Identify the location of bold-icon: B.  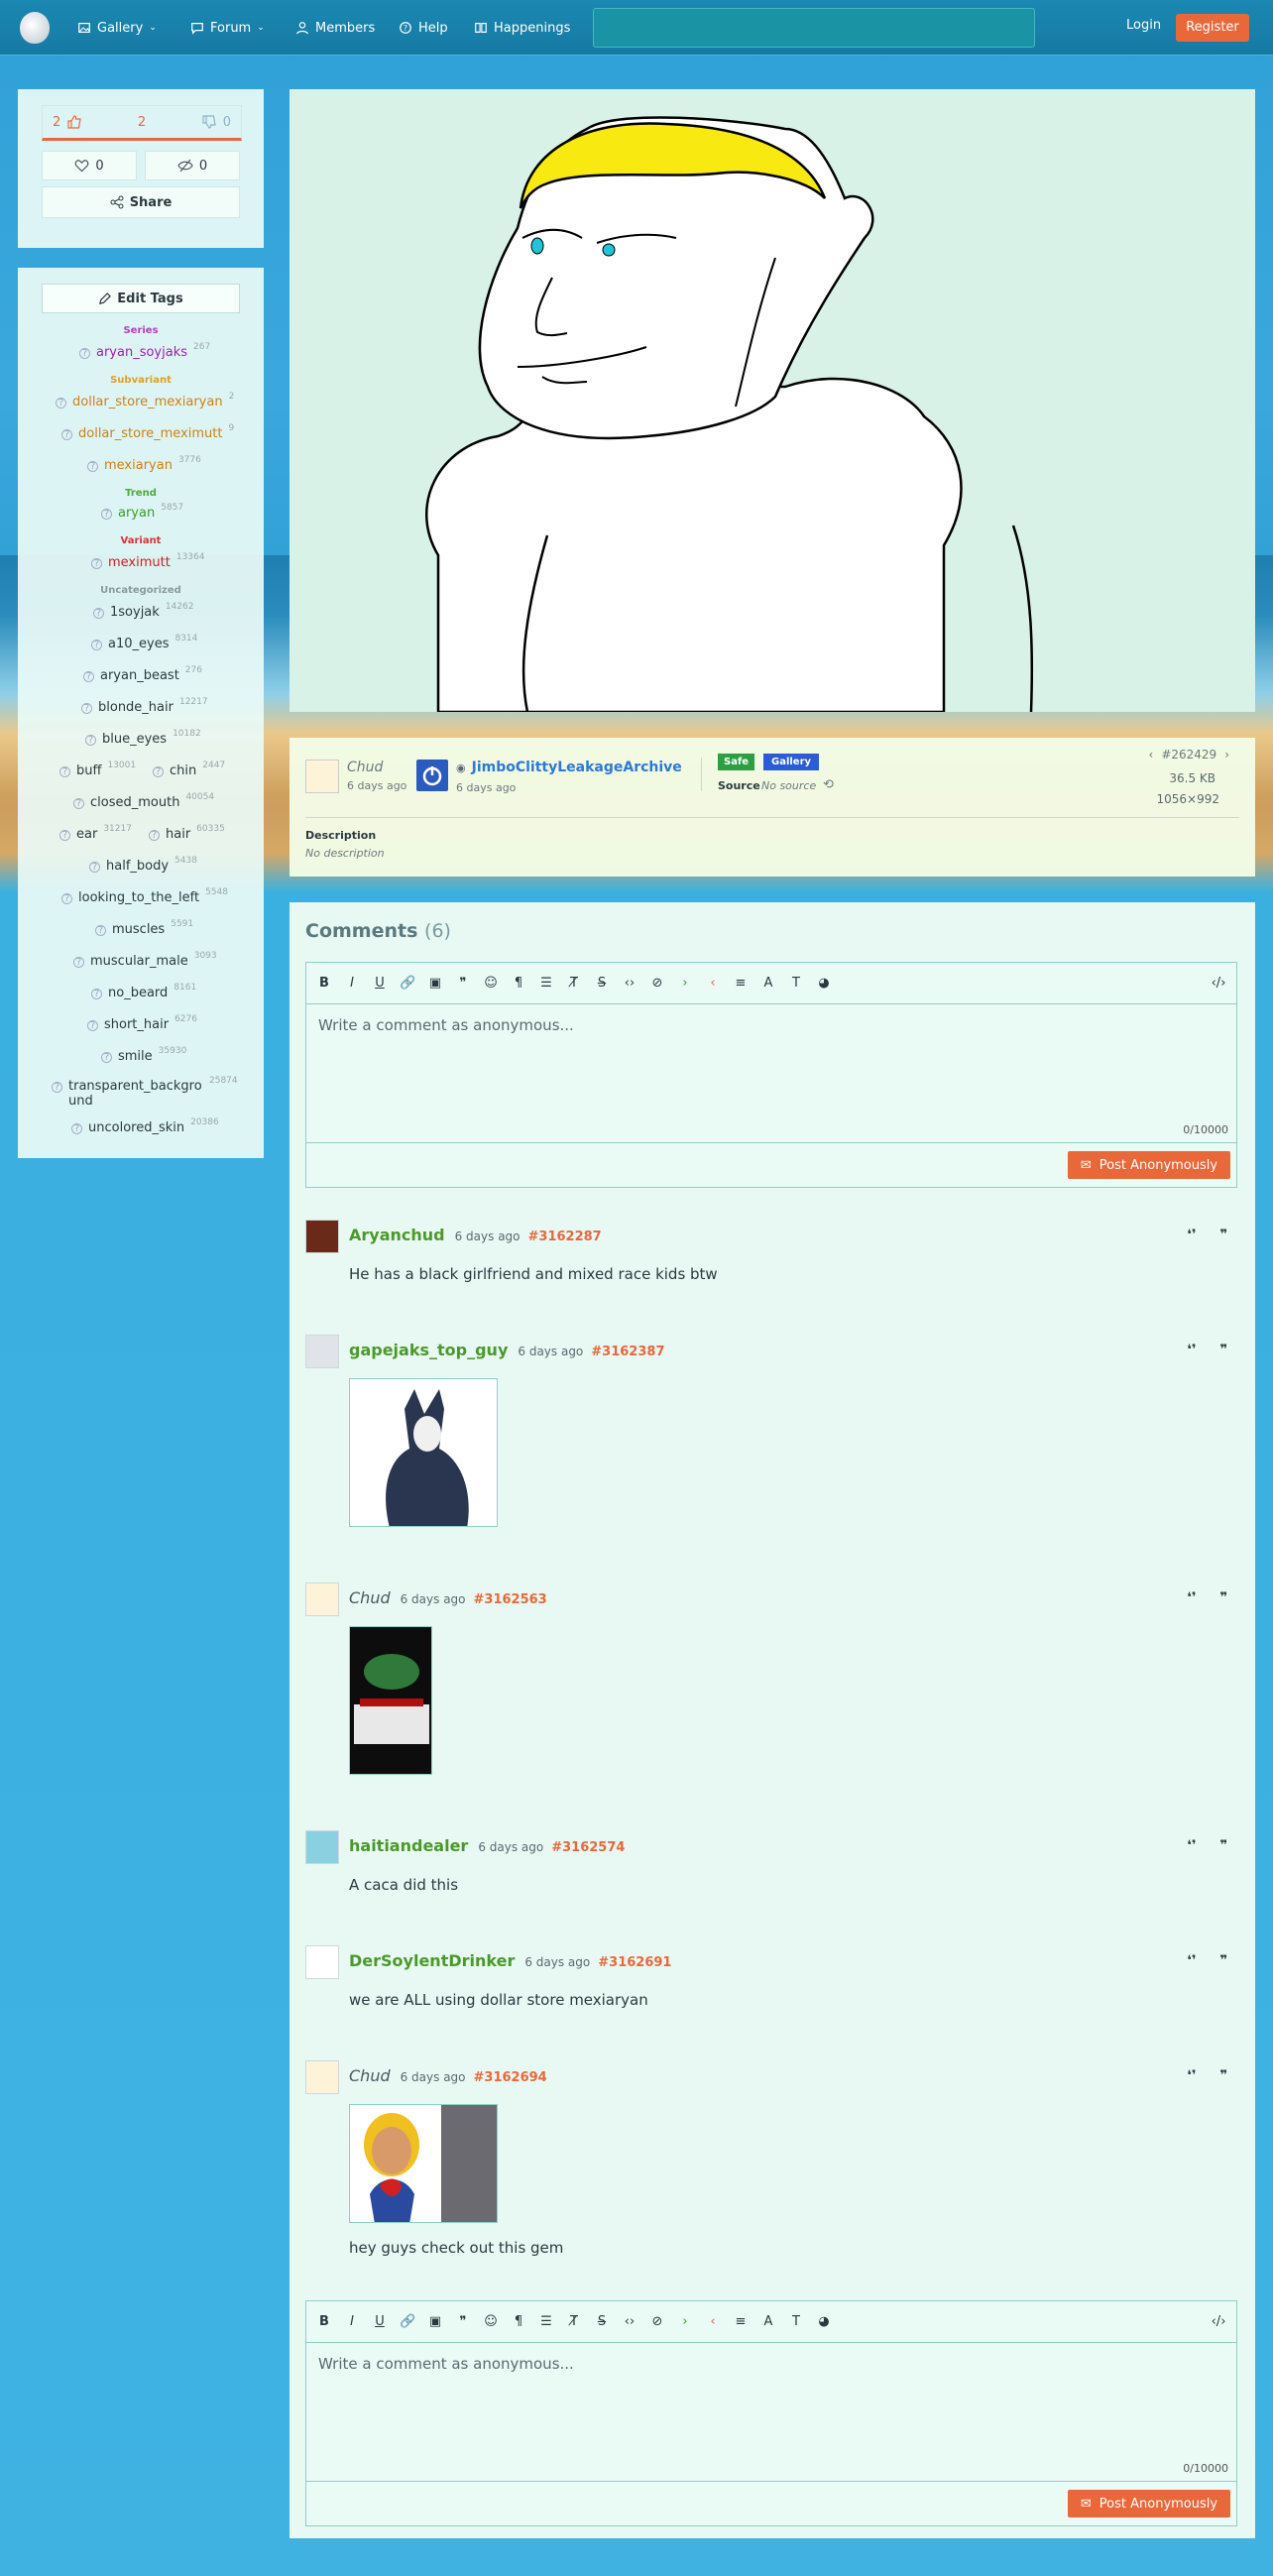
(324, 2321).